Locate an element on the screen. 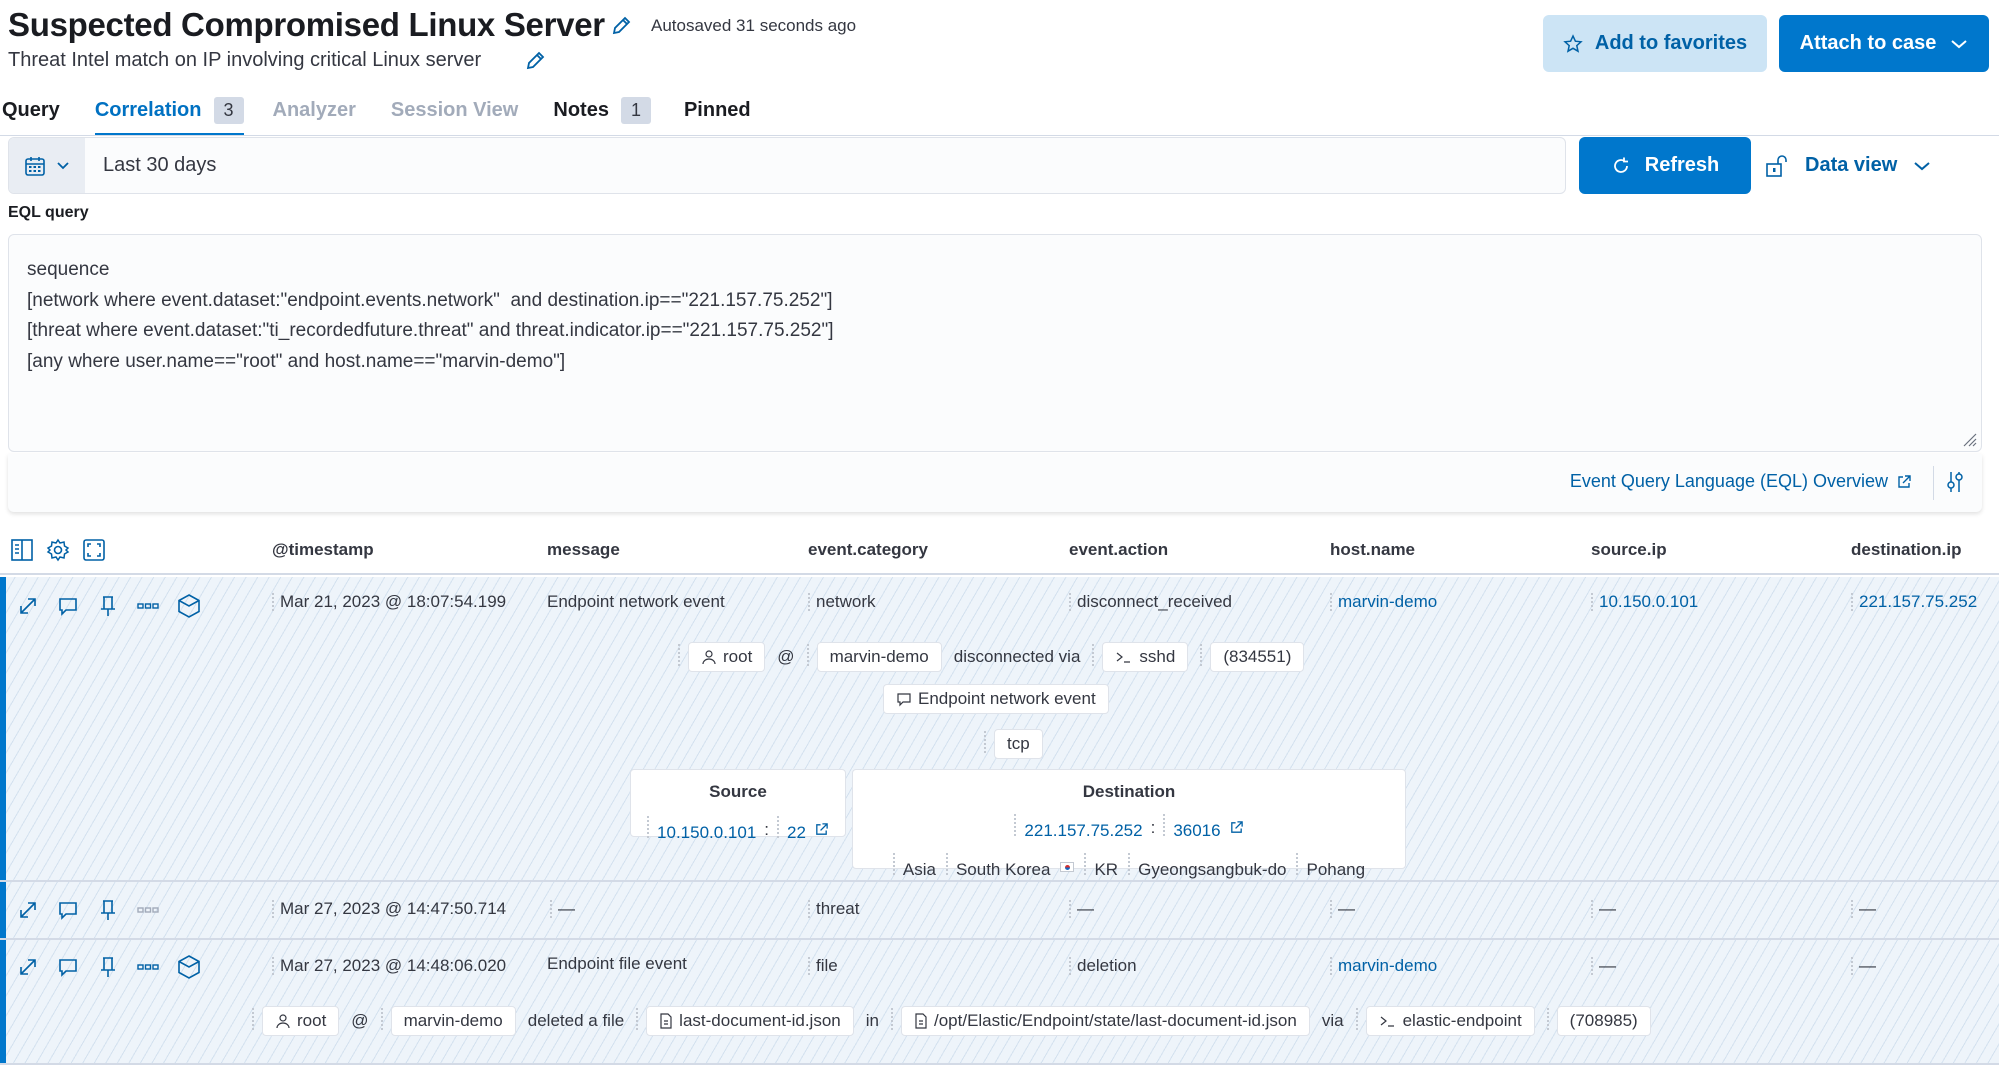 The height and width of the screenshot is (1084, 1999). tab-analyzer: Analyzer is located at coordinates (314, 114).